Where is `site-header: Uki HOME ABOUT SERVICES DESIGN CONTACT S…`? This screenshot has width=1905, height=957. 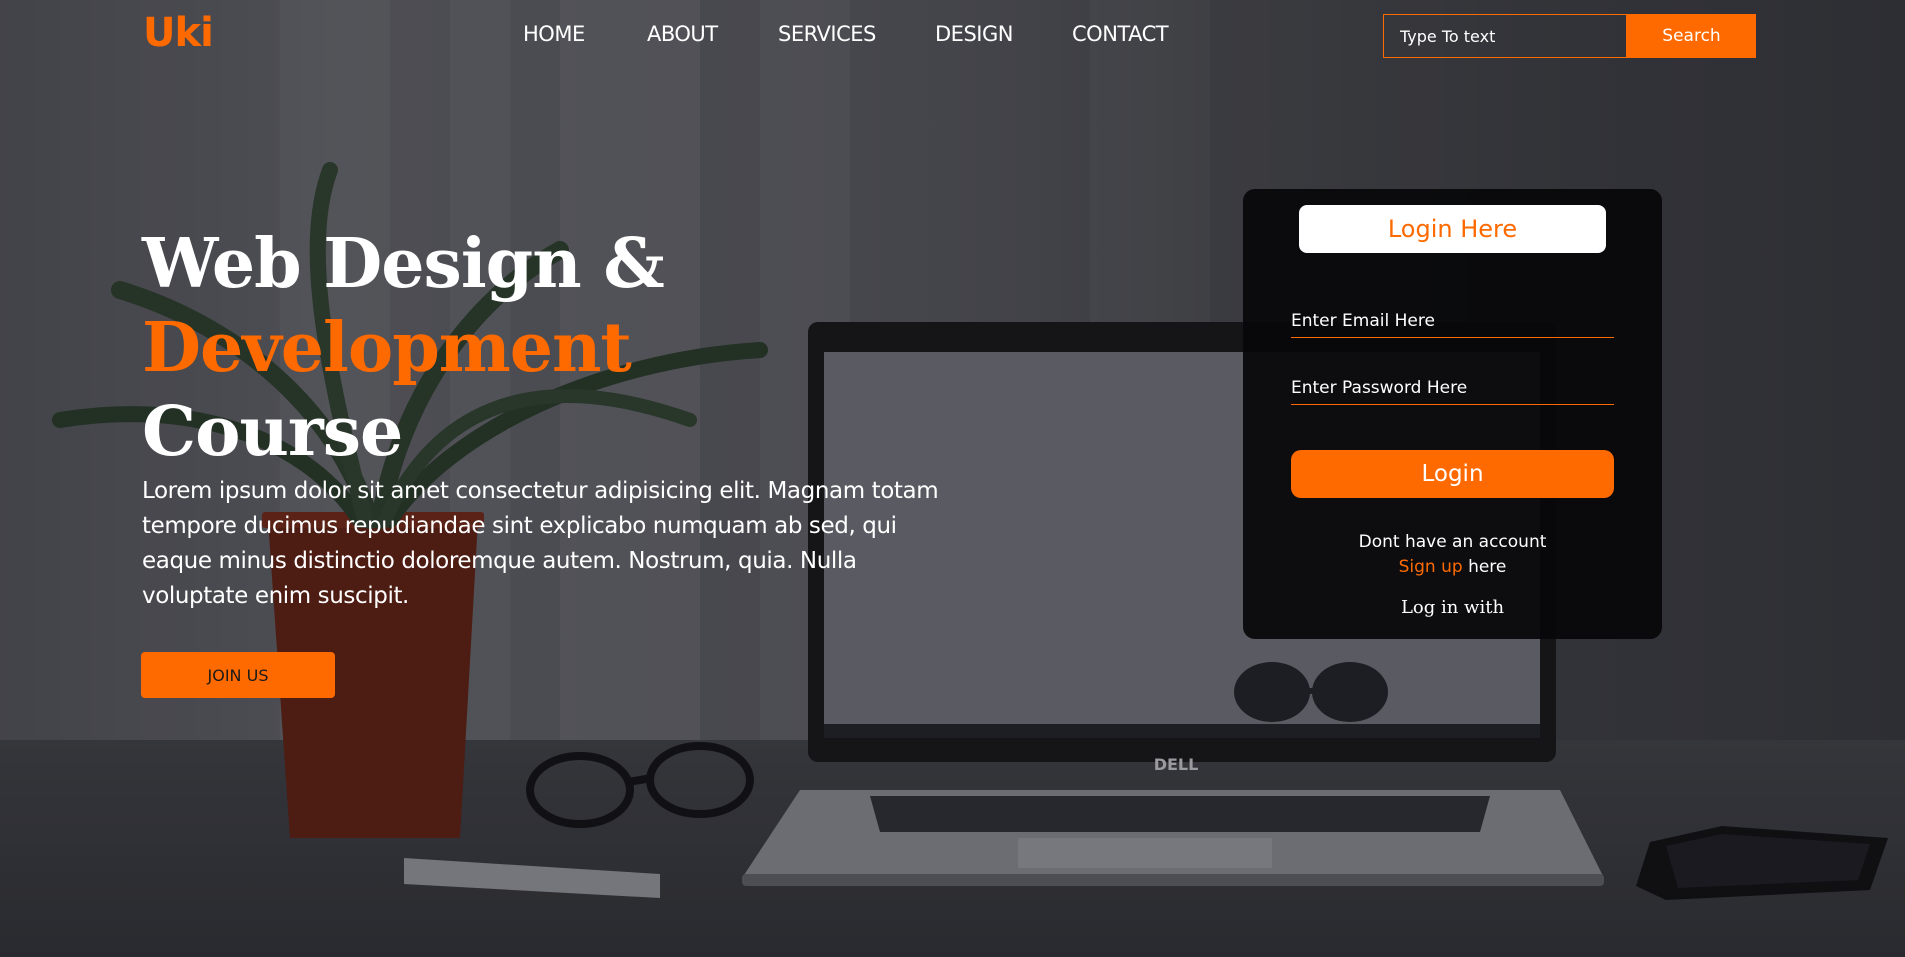
site-header: Uki HOME ABOUT SERVICES DESIGN CONTACT S… is located at coordinates (952, 36).